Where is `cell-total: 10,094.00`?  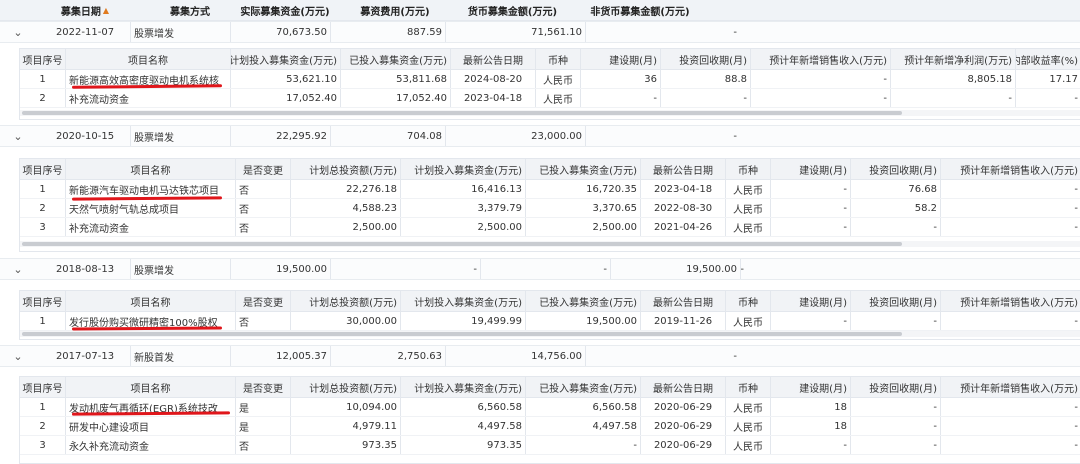
cell-total: 10,094.00 is located at coordinates (345, 407).